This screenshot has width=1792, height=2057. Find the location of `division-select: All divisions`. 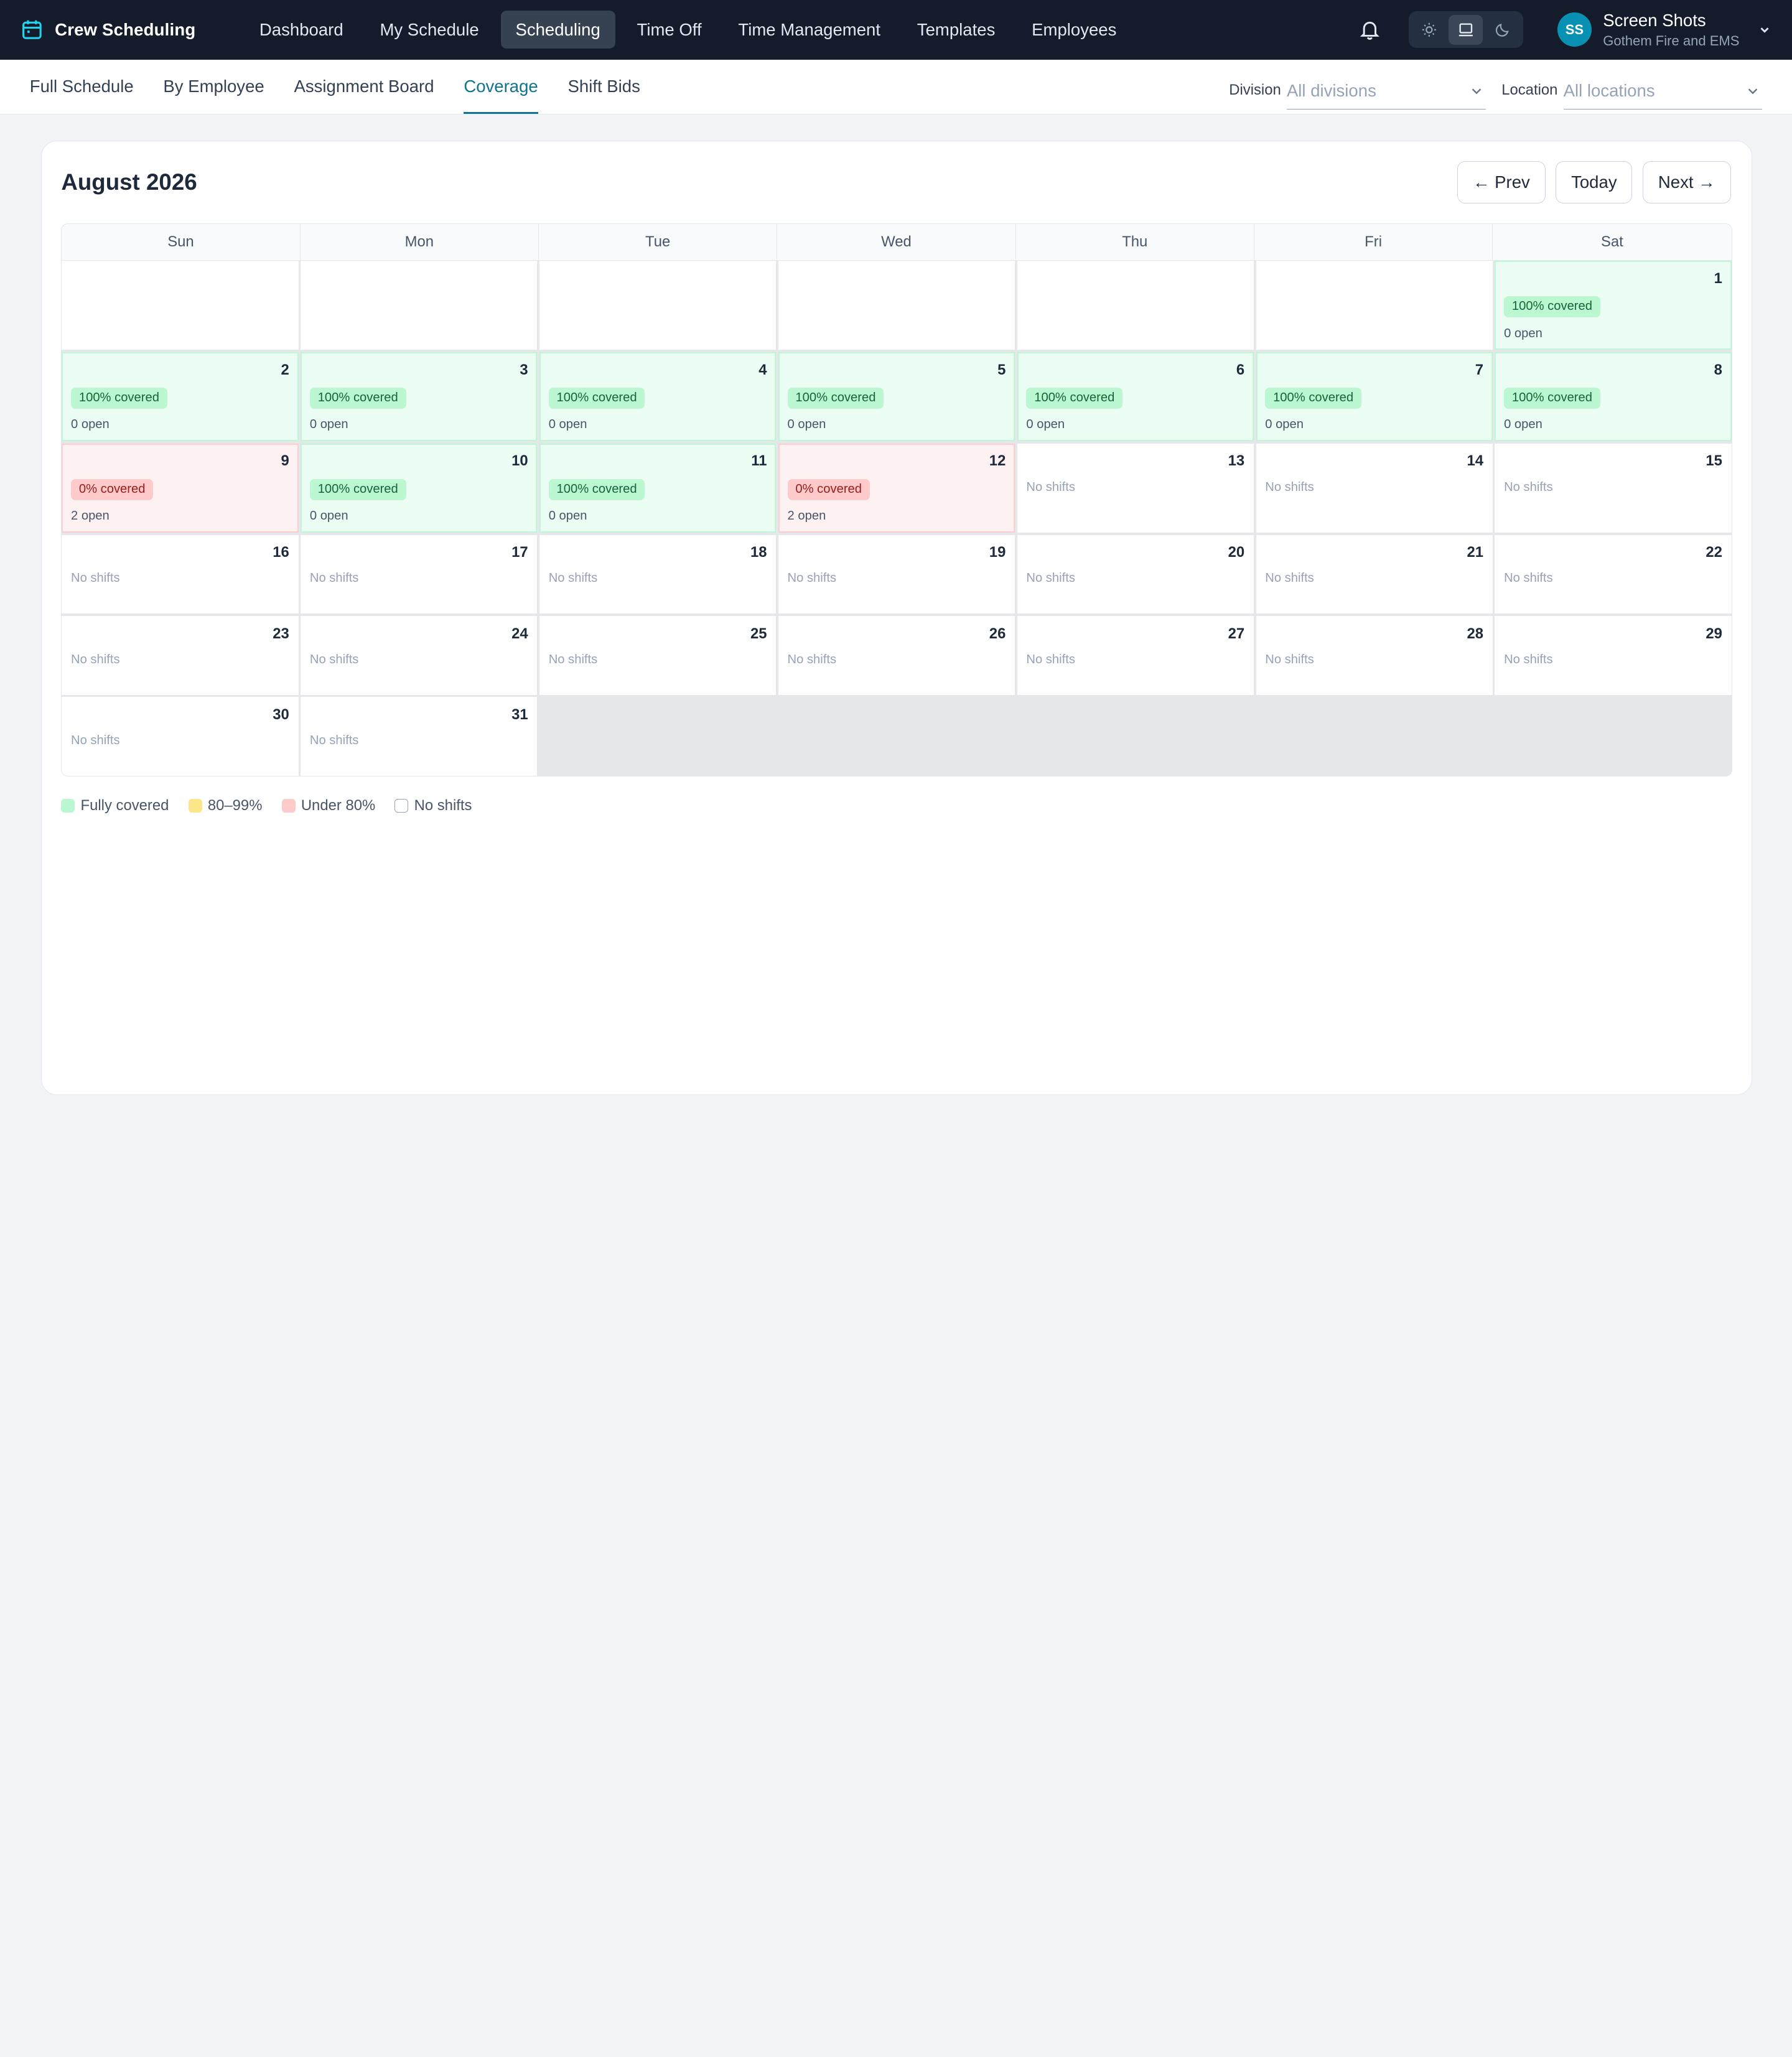

division-select: All divisions is located at coordinates (1386, 91).